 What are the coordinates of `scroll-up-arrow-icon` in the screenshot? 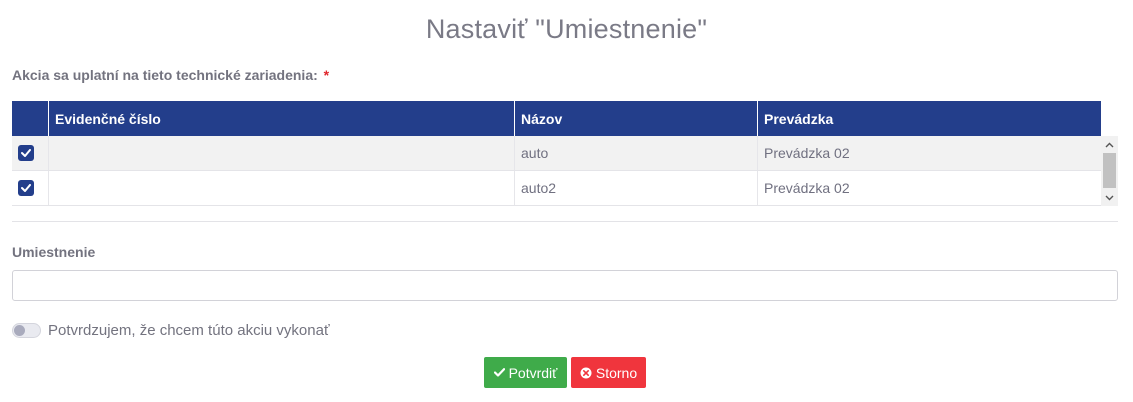 It's located at (1109, 144).